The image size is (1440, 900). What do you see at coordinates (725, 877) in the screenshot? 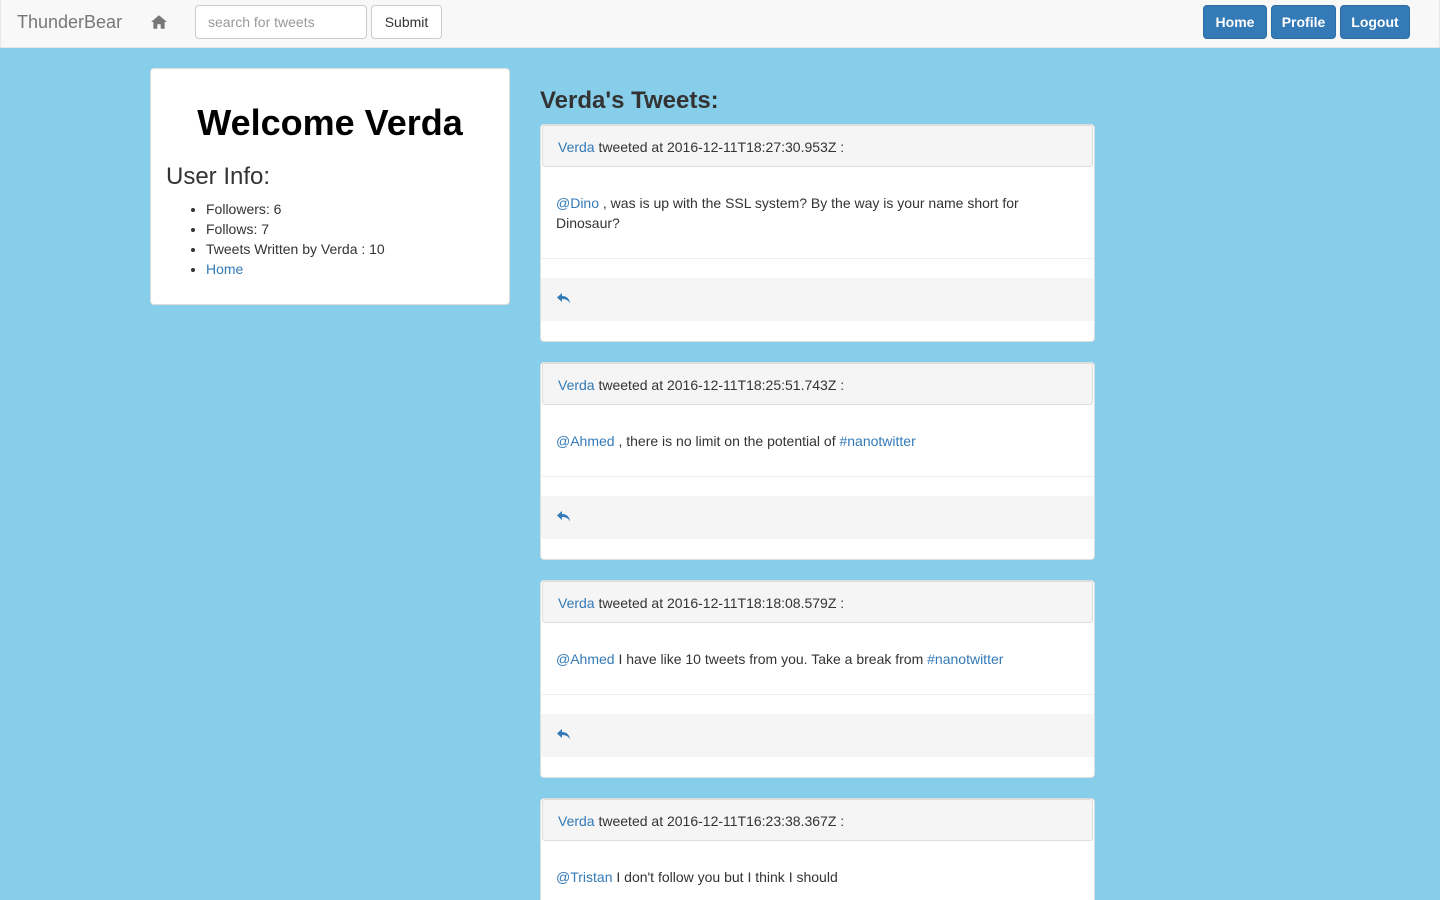
I see `tweet-text: I don't follow you but I think I should` at bounding box center [725, 877].